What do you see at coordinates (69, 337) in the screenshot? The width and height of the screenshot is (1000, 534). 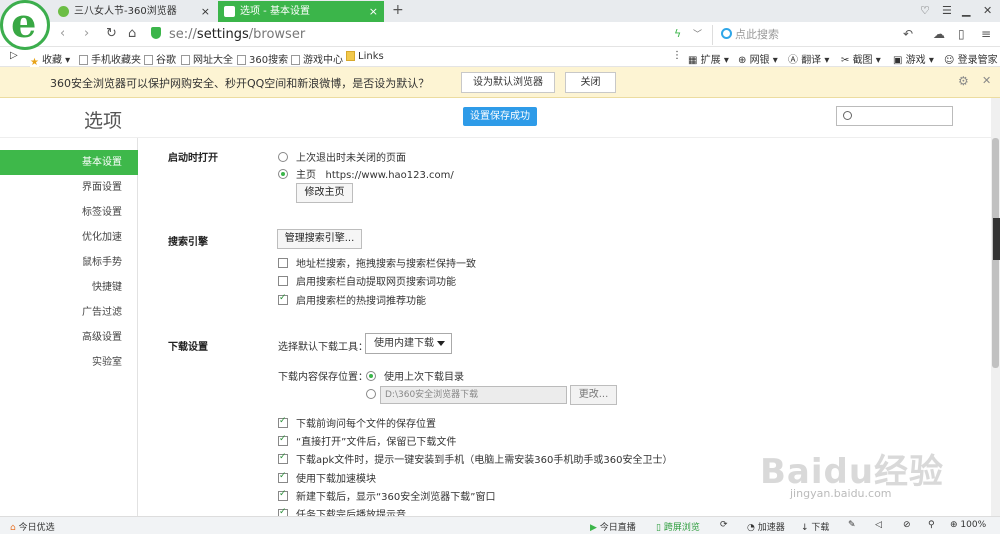 I see `sidebar-item-advanced: 高级设置` at bounding box center [69, 337].